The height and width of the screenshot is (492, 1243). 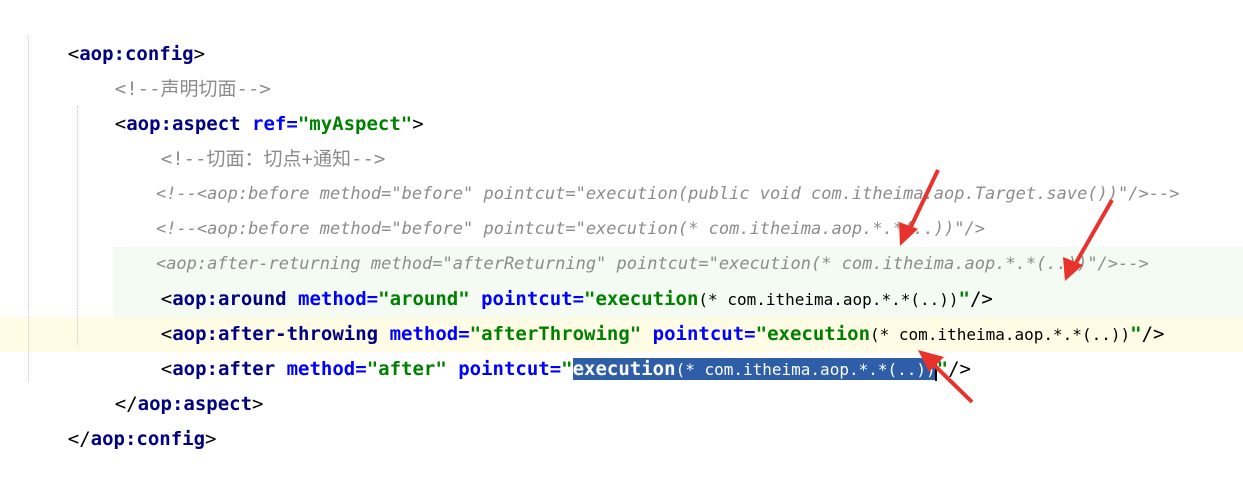 I want to click on attribute-name: method=, so click(x=321, y=369).